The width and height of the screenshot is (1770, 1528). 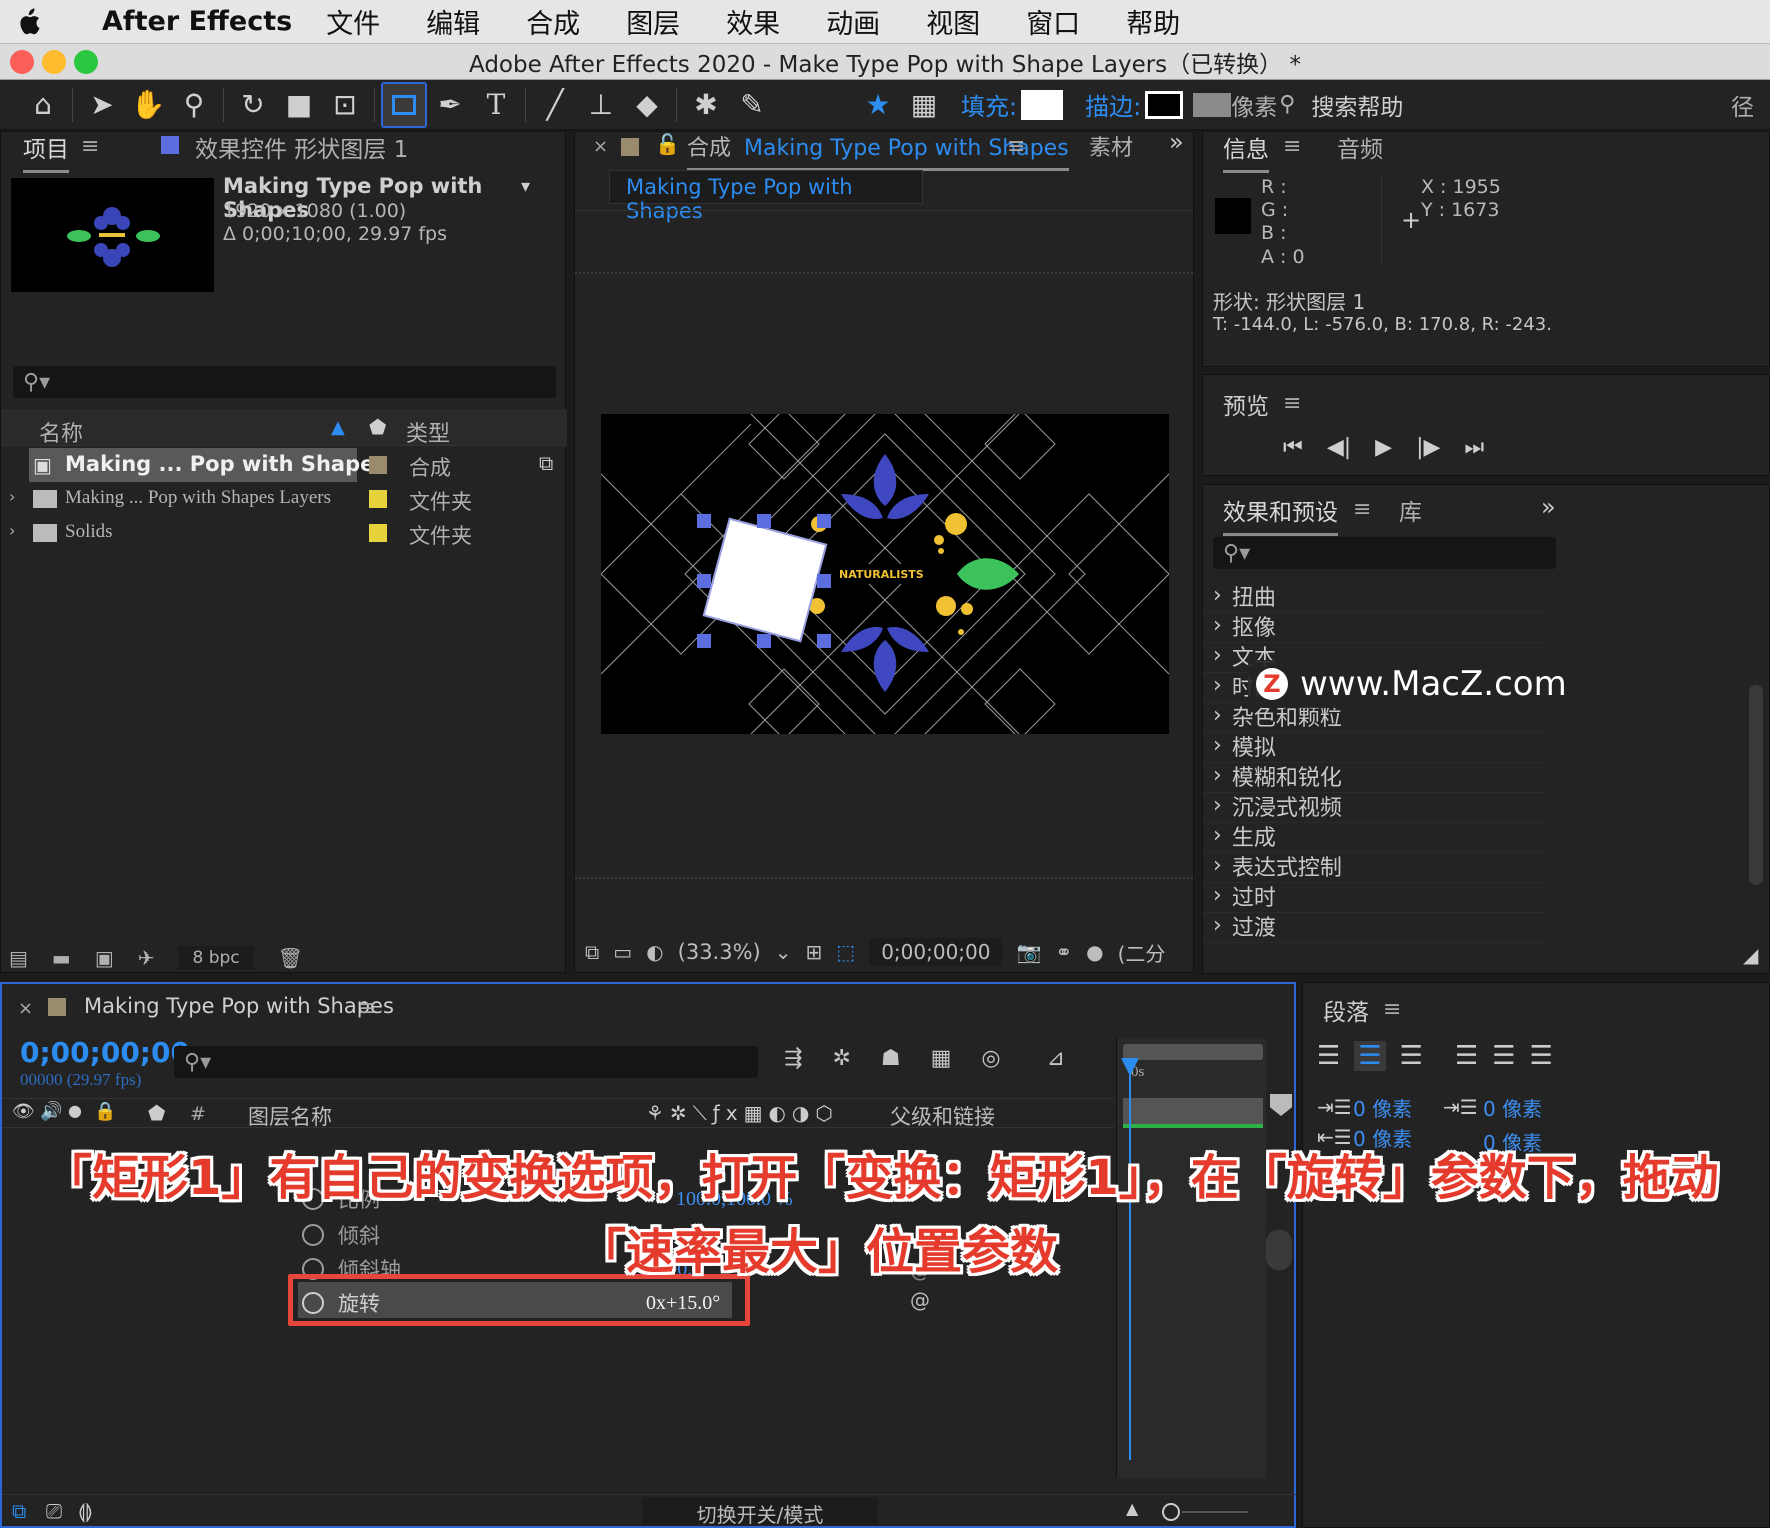 What do you see at coordinates (783, 952) in the screenshot?
I see `chevron-down-icon: ⌄` at bounding box center [783, 952].